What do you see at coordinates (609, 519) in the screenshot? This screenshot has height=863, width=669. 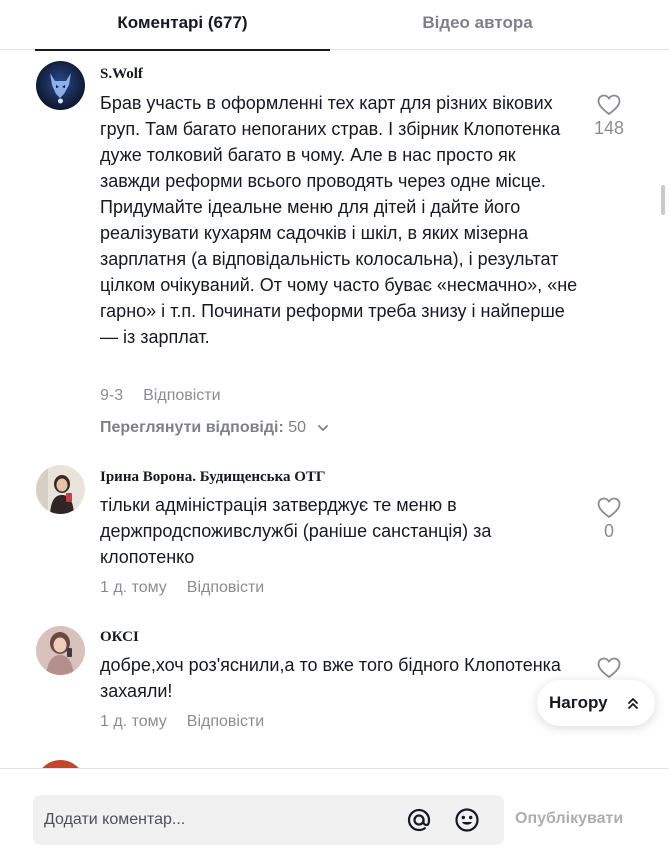 I see `like-button: 0` at bounding box center [609, 519].